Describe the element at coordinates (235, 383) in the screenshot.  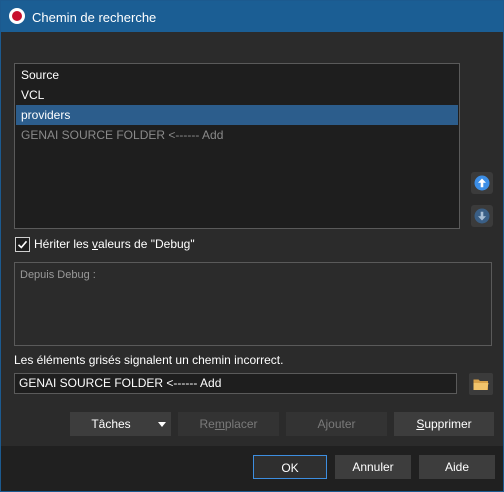
I see `path-input: GENAI SOURCE FOLDER <------ Add` at that location.